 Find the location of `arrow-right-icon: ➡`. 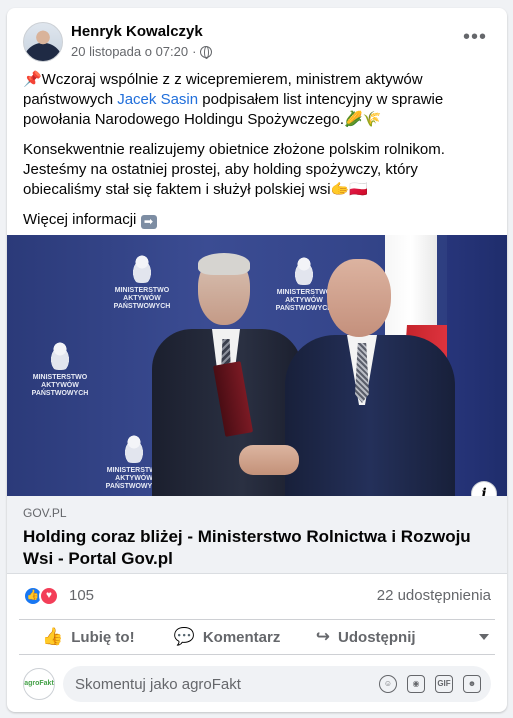

arrow-right-icon: ➡ is located at coordinates (148, 222).